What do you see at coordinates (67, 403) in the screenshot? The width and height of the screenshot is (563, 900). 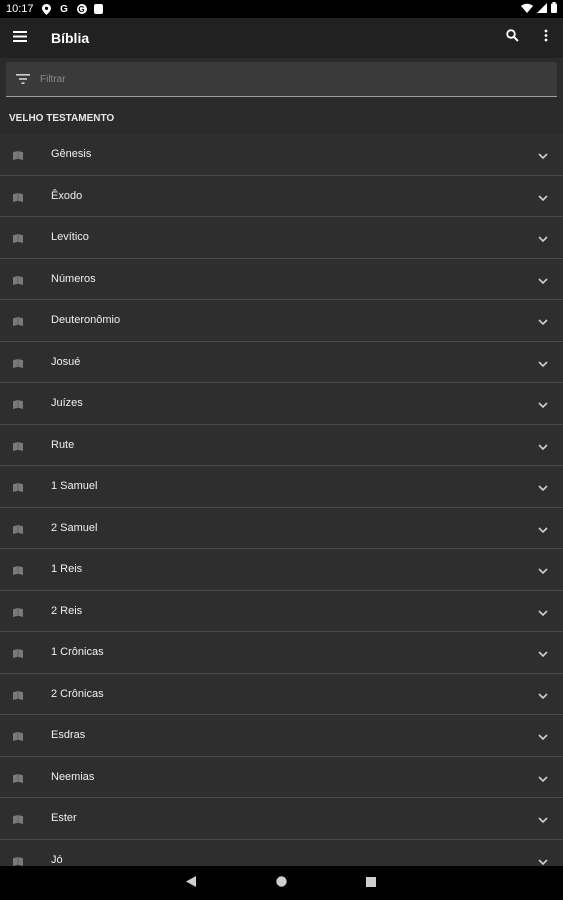 I see `book-label: Juízes` at bounding box center [67, 403].